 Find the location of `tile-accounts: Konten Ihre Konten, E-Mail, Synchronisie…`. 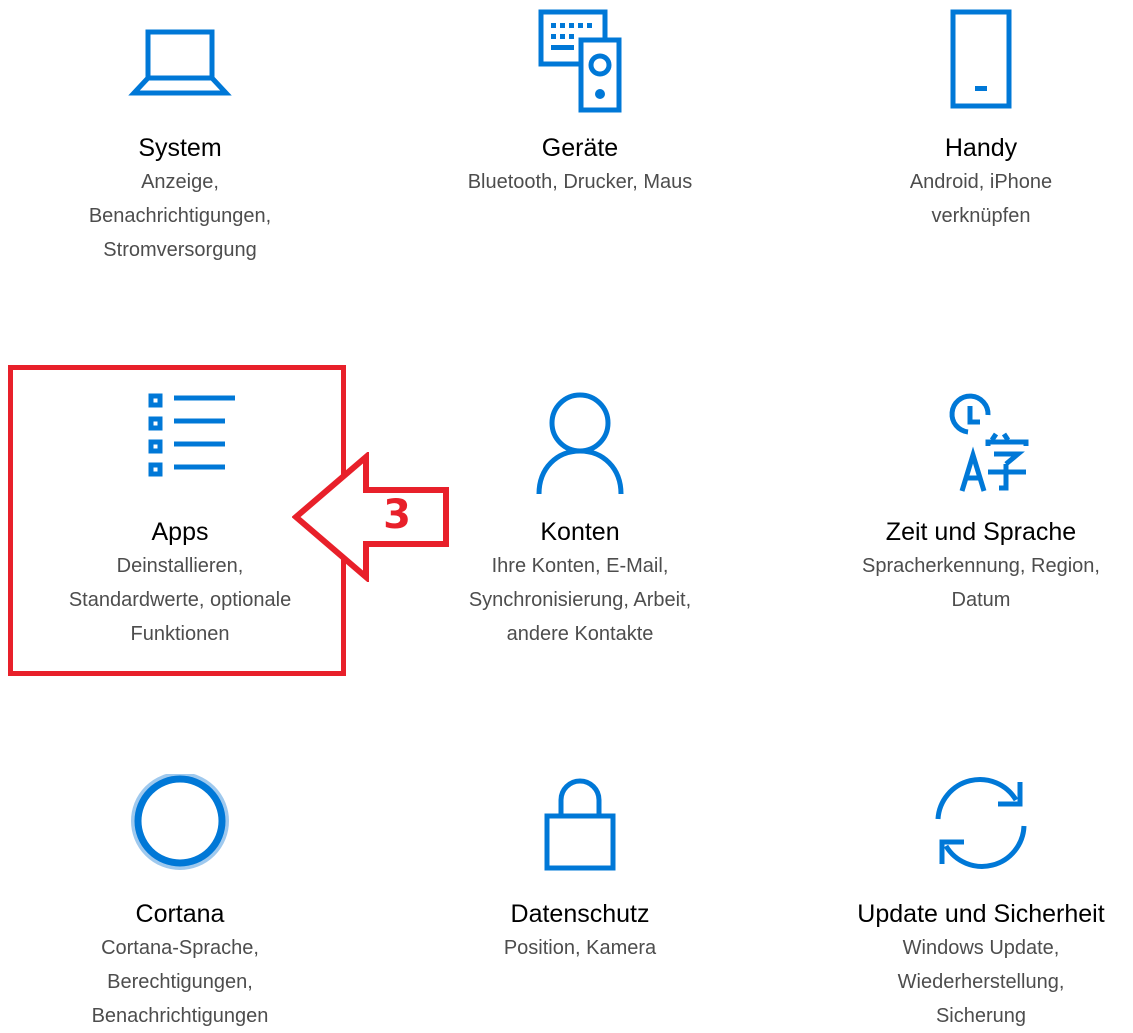

tile-accounts: Konten Ihre Konten, E-Mail, Synchronisie… is located at coordinates (580, 521).